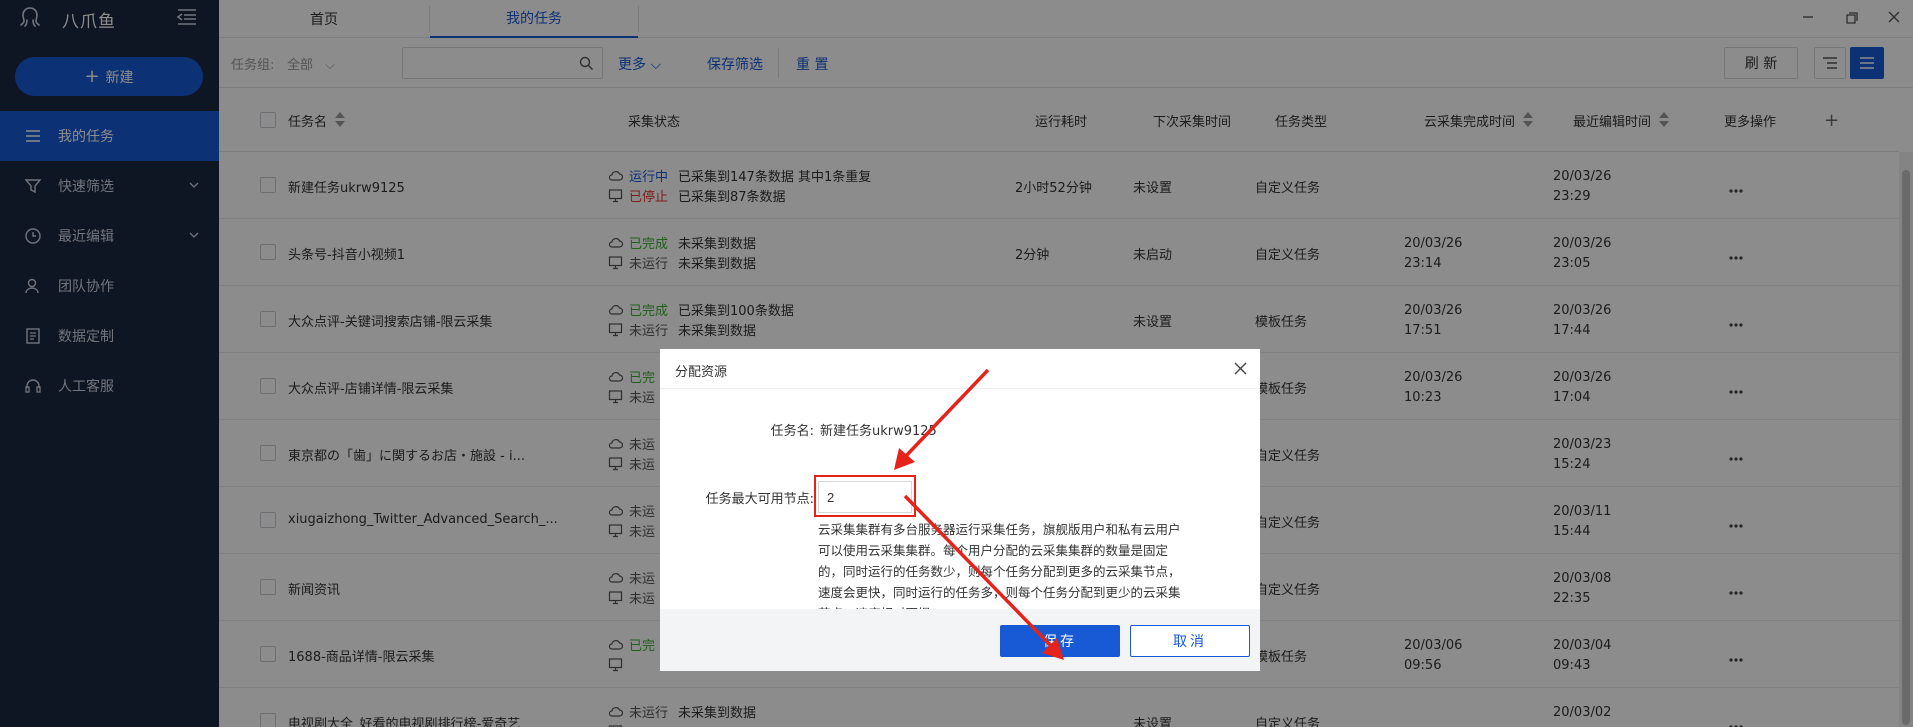 The width and height of the screenshot is (1913, 727). What do you see at coordinates (701, 372) in the screenshot?
I see `dialog-title: 分配资源` at bounding box center [701, 372].